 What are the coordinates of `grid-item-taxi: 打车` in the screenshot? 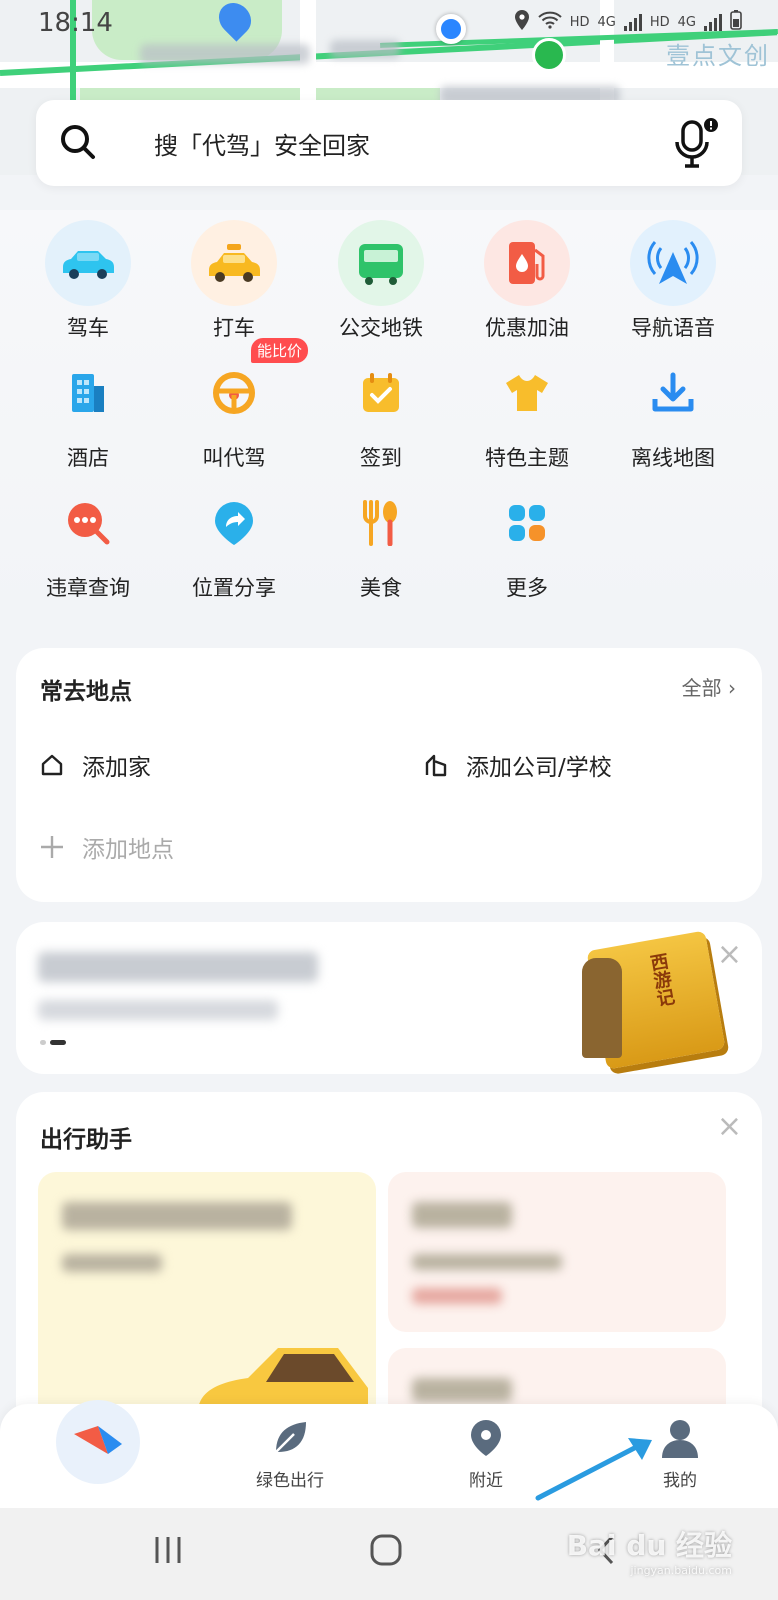 It's located at (234, 281).